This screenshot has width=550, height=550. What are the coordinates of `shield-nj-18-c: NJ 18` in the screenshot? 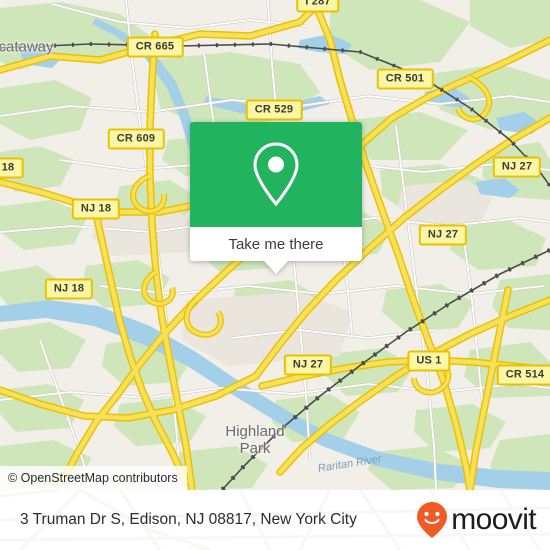 It's located at (69, 289).